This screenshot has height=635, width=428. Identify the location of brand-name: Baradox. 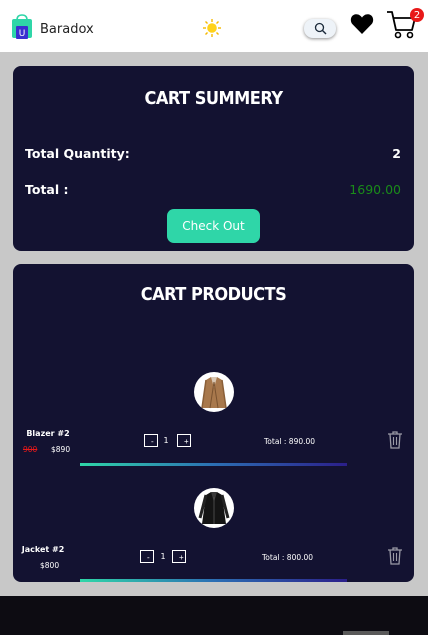
(67, 29).